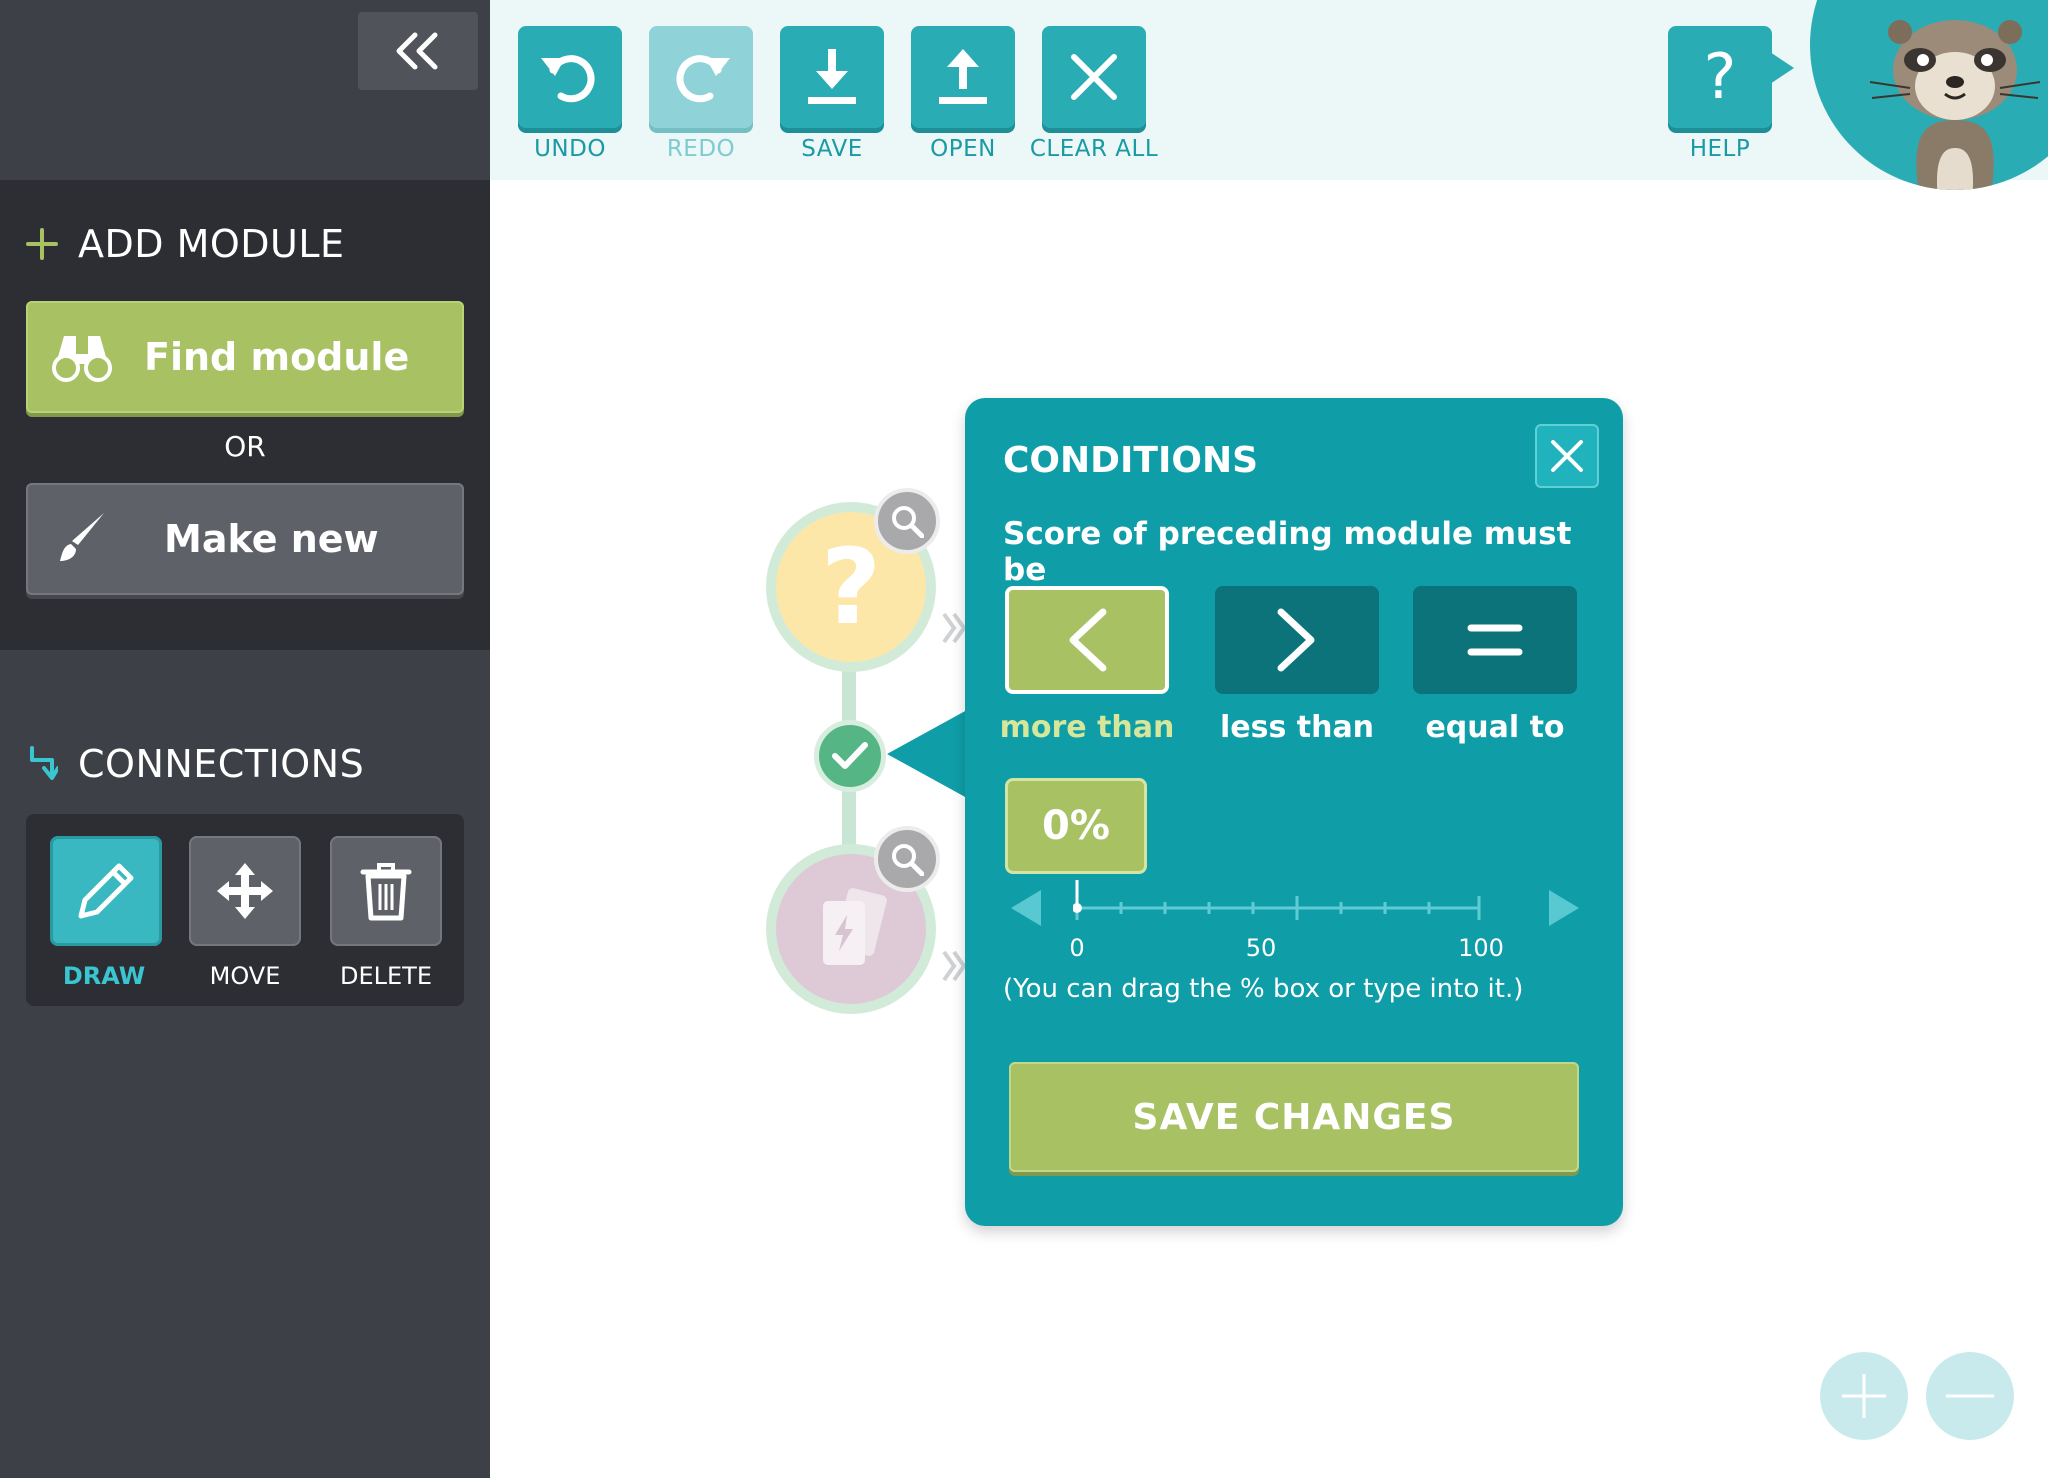  I want to click on help-bubble-tail, so click(1782, 68).